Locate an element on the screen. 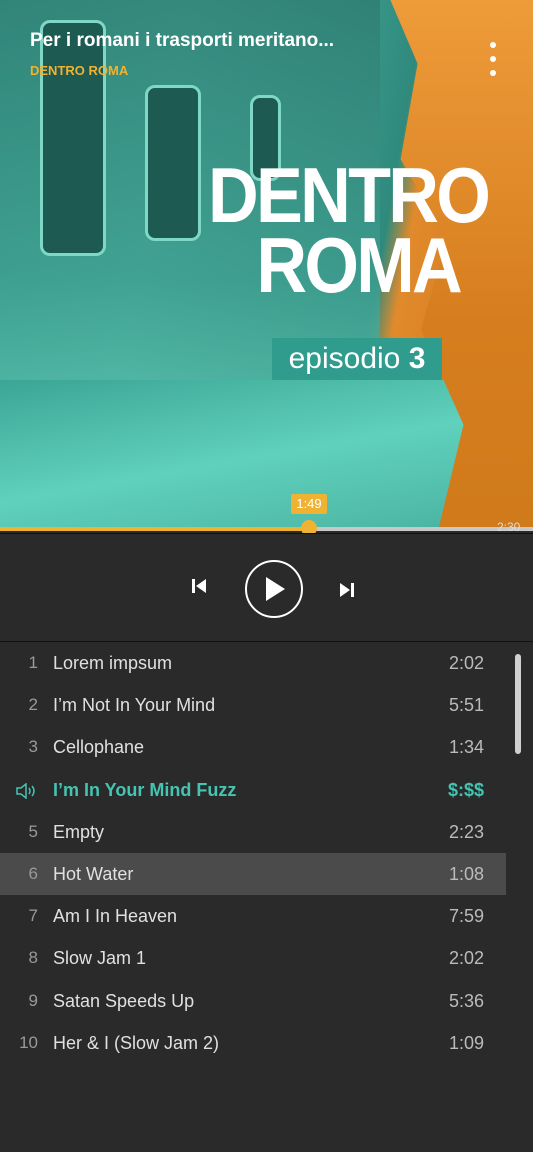 The width and height of the screenshot is (533, 1152). now-playing-speaker-icon is located at coordinates (26, 790).